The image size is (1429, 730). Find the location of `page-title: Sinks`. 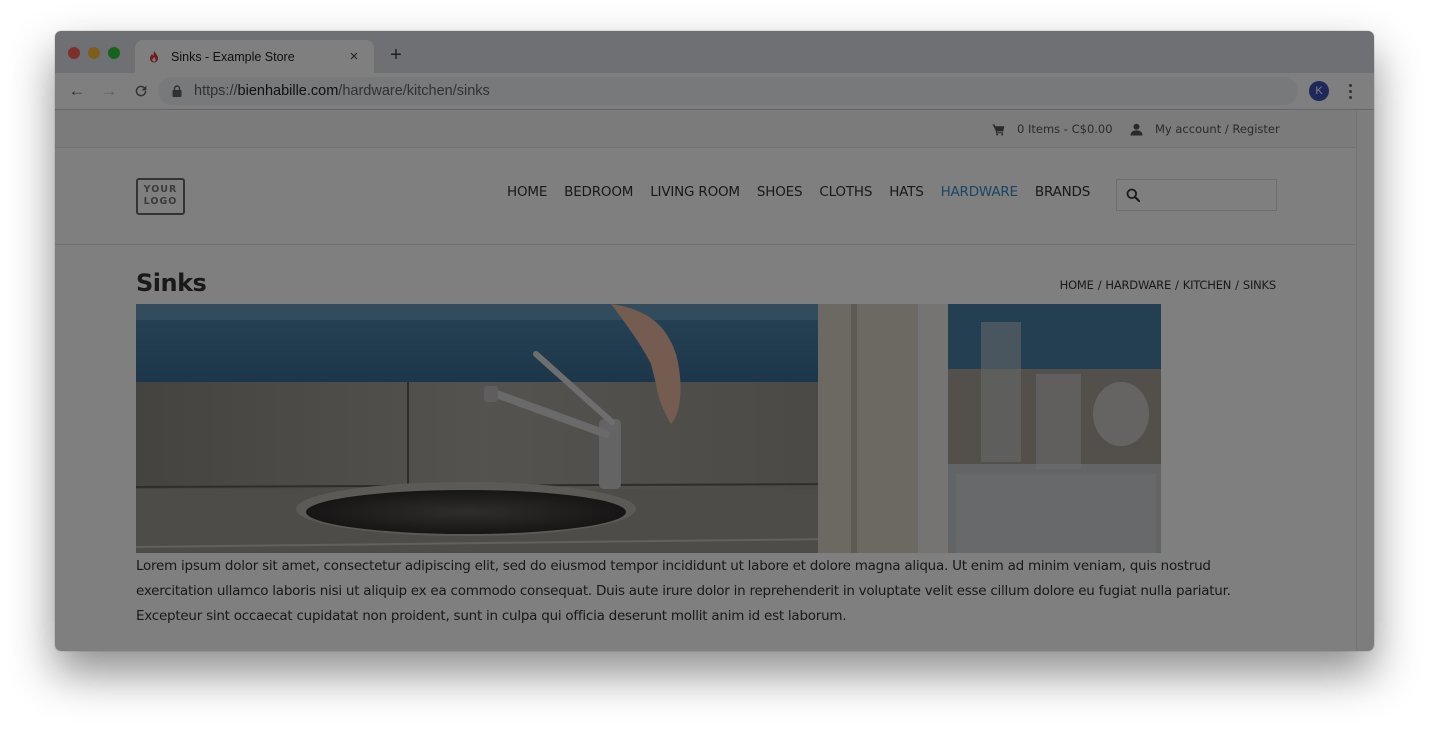

page-title: Sinks is located at coordinates (171, 283).